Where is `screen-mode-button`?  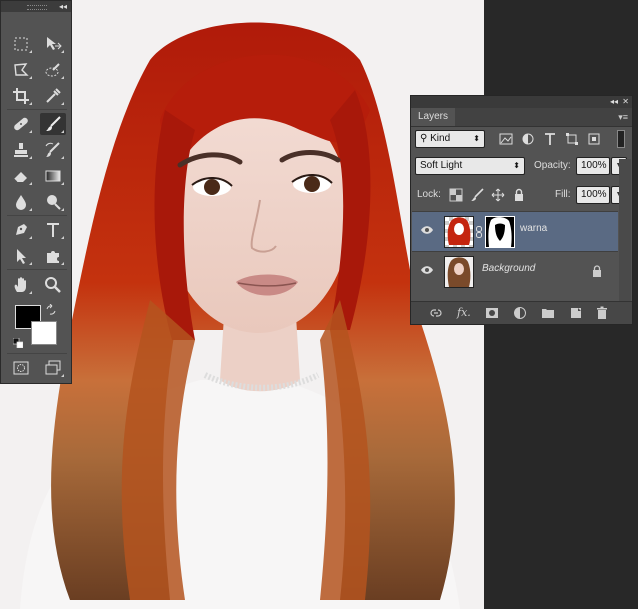 screen-mode-button is located at coordinates (53, 368).